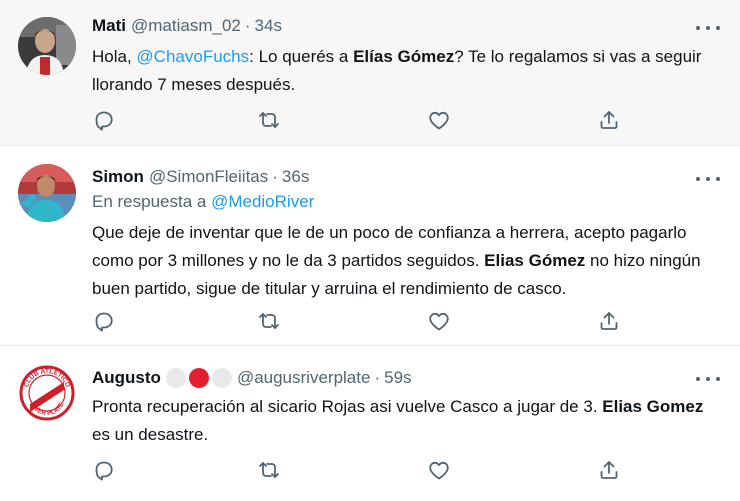  Describe the element at coordinates (653, 406) in the screenshot. I see `highlighted-term: Elias Gomez` at that location.